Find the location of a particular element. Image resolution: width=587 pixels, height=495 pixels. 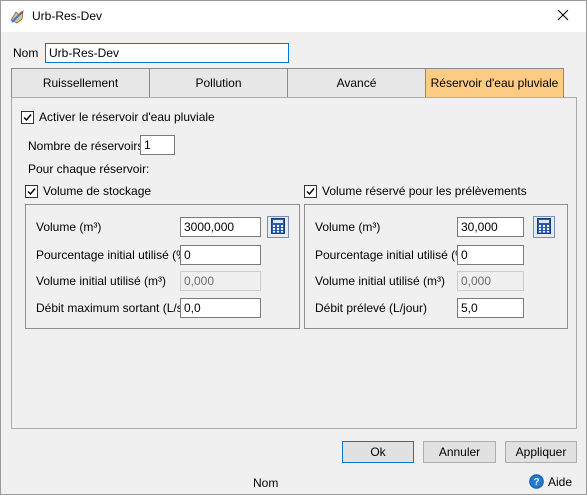

cancel-button: Annuler is located at coordinates (459, 452).